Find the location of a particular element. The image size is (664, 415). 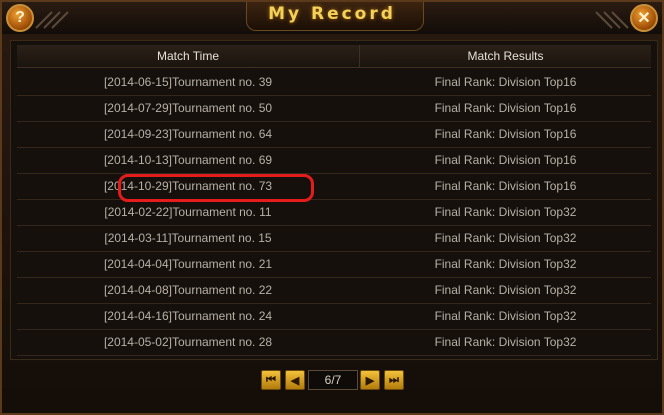

next-page-icon: ▶ is located at coordinates (370, 380).